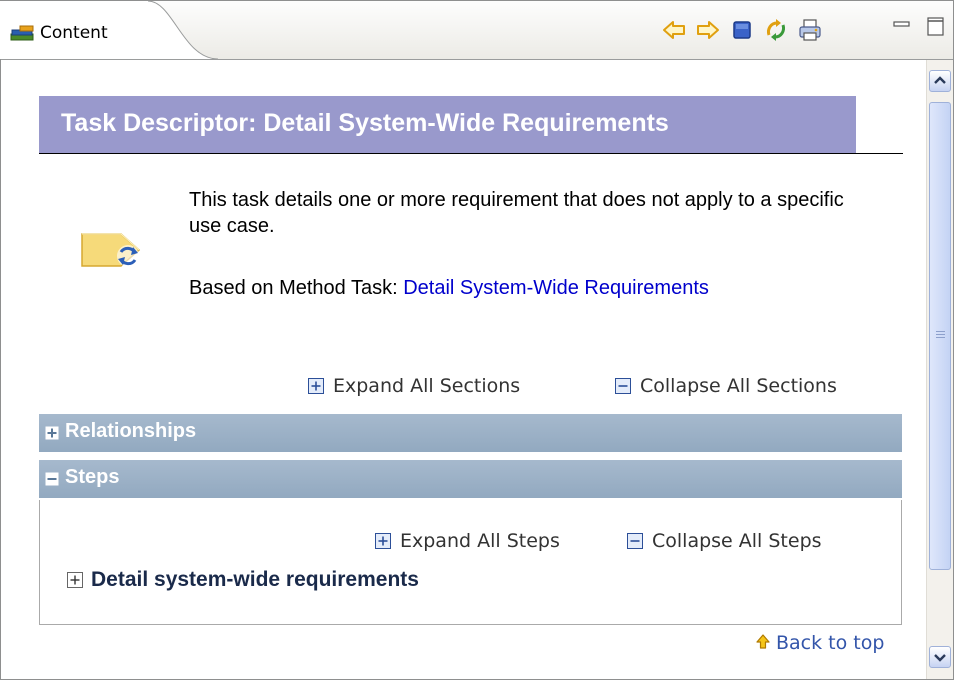  I want to click on forward-arrow-icon, so click(708, 30).